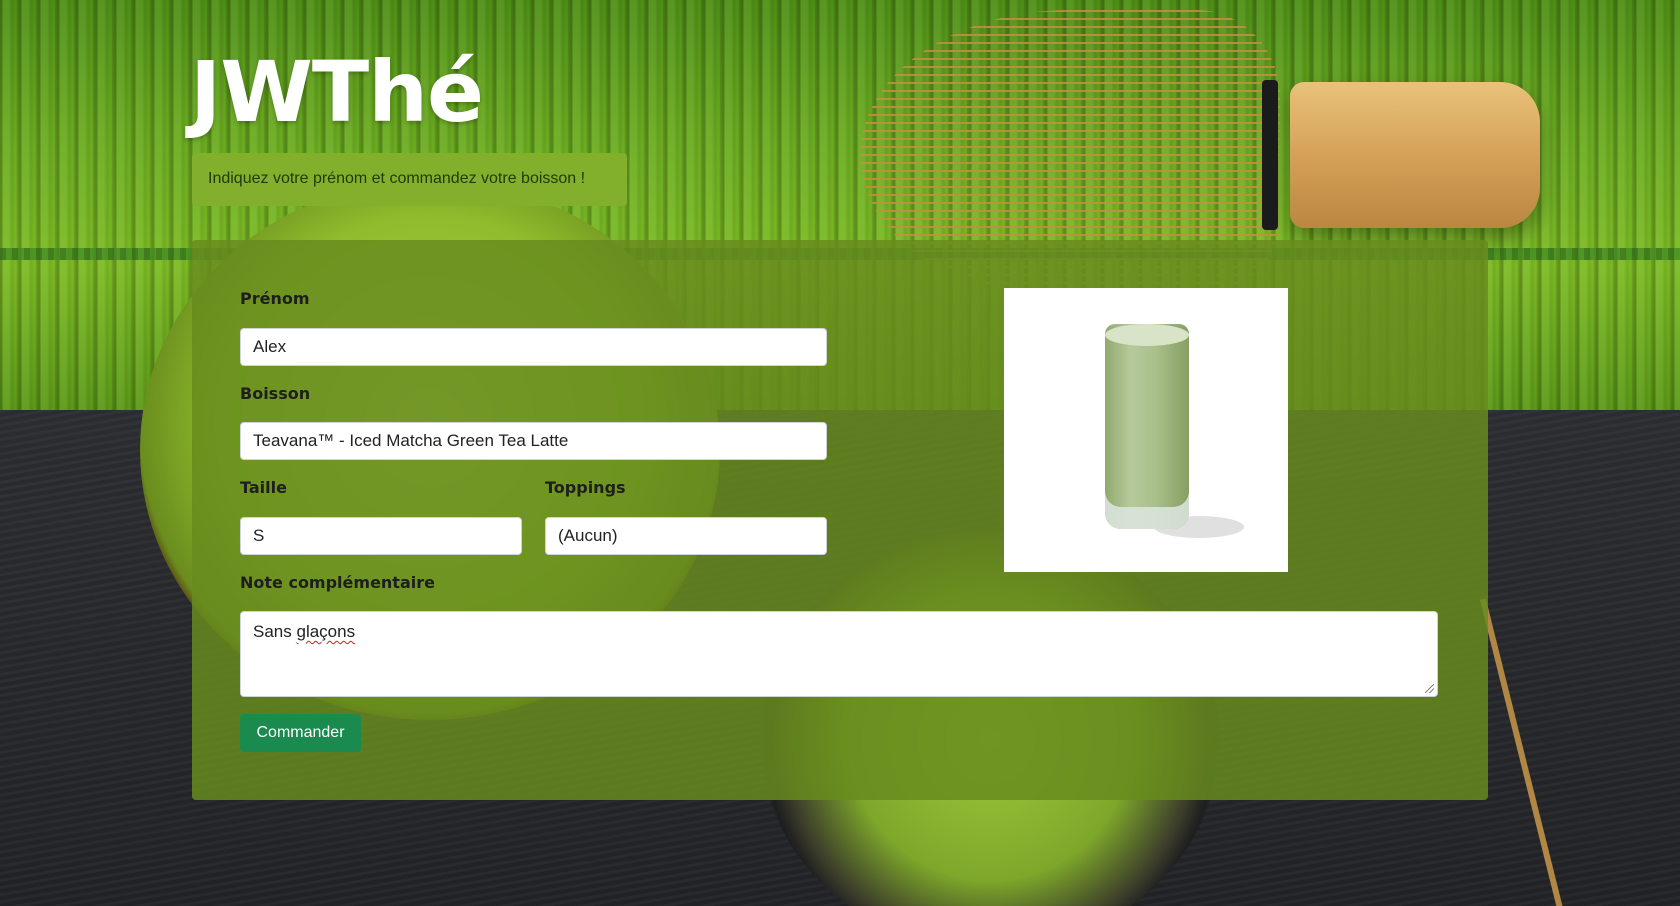 This screenshot has height=906, width=1680. I want to click on whisk-band-image, so click(1270, 155).